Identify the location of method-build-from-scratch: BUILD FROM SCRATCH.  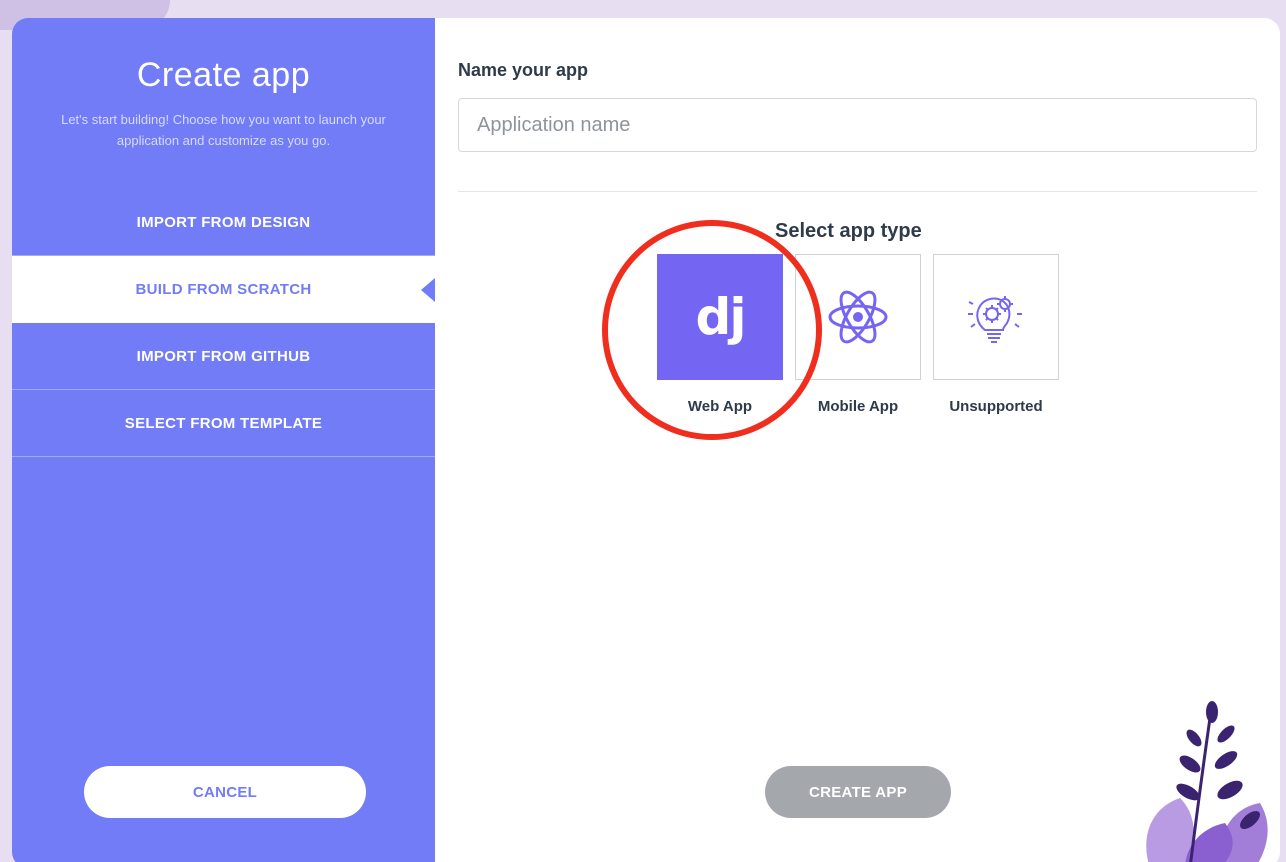
(223, 289).